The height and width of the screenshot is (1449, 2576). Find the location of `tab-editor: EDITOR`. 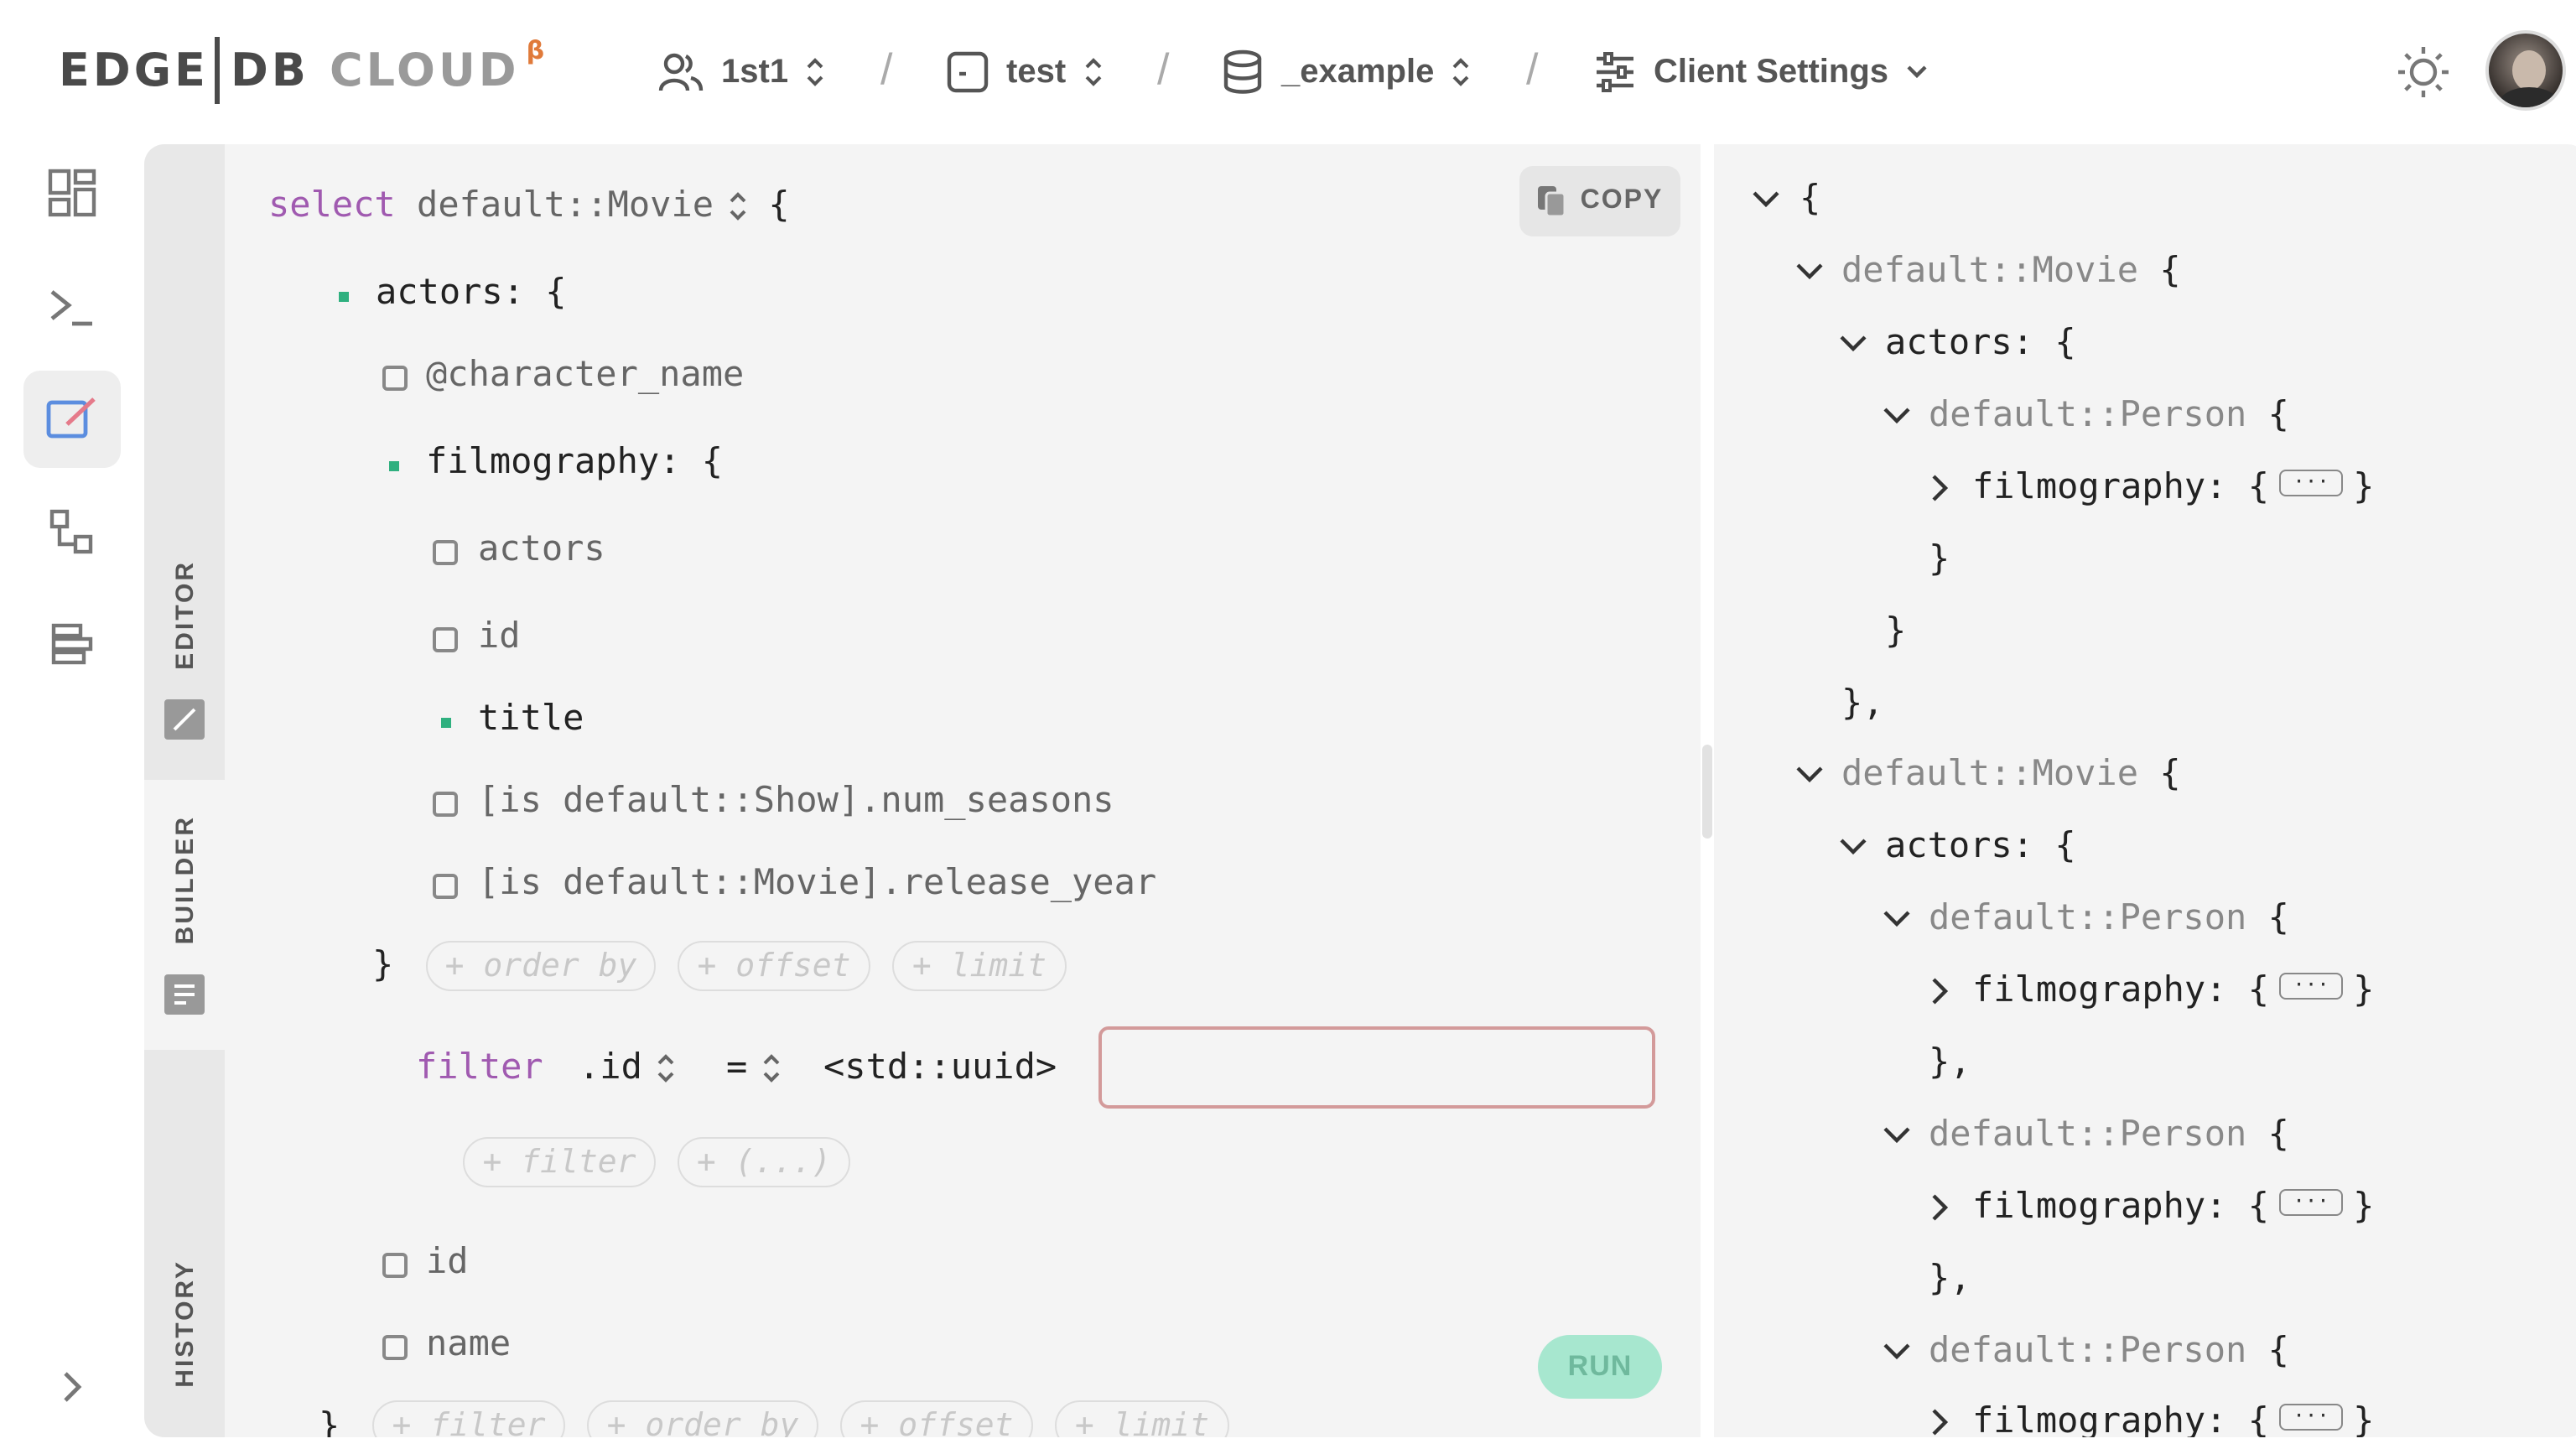

tab-editor: EDITOR is located at coordinates (184, 669).